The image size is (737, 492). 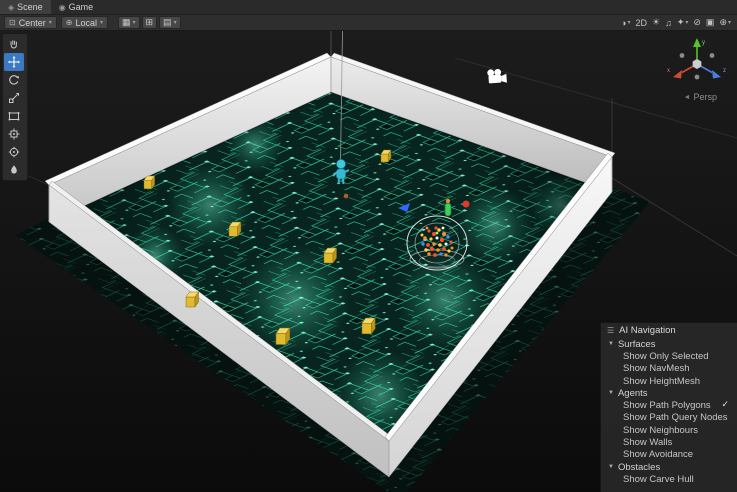 What do you see at coordinates (368, 7) in the screenshot?
I see `tab-bar: ◈ Scene ◉ Game` at bounding box center [368, 7].